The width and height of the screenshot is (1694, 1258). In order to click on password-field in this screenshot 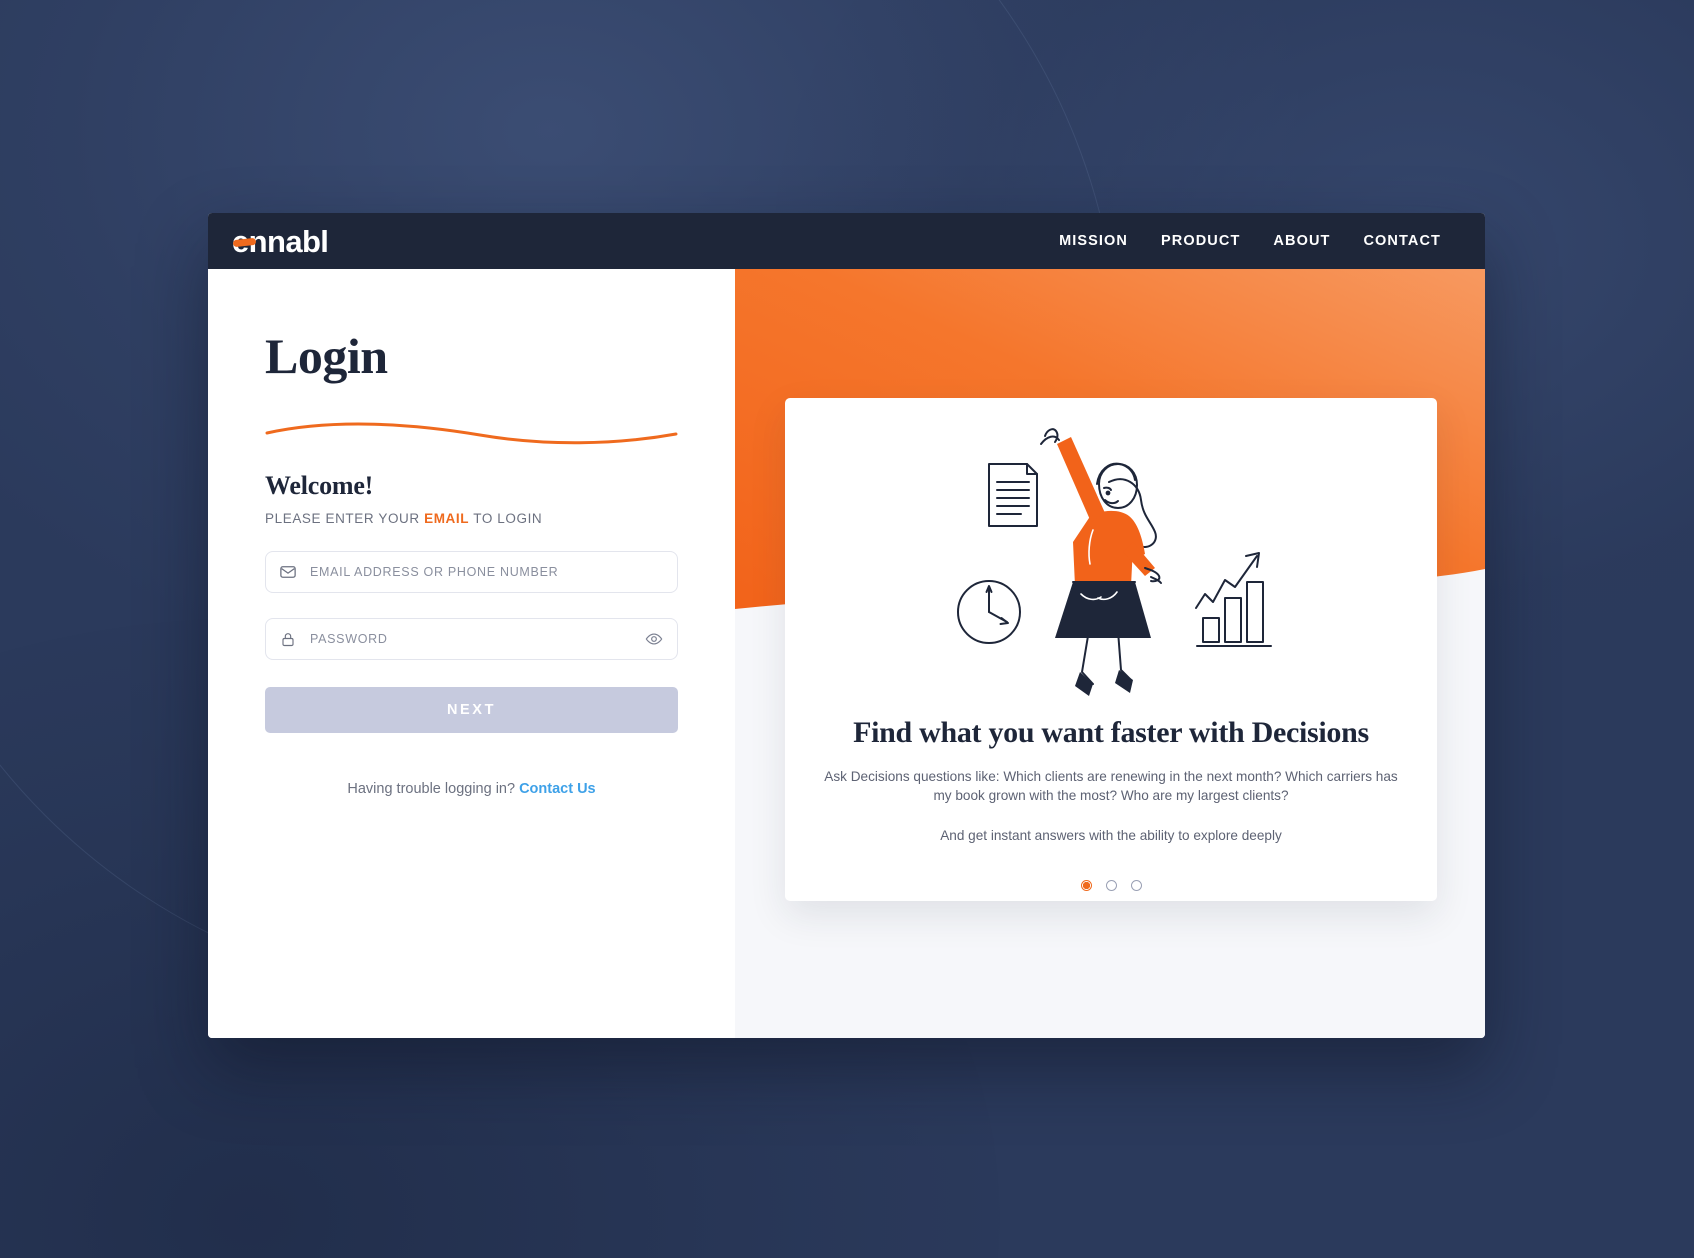, I will do `click(471, 639)`.